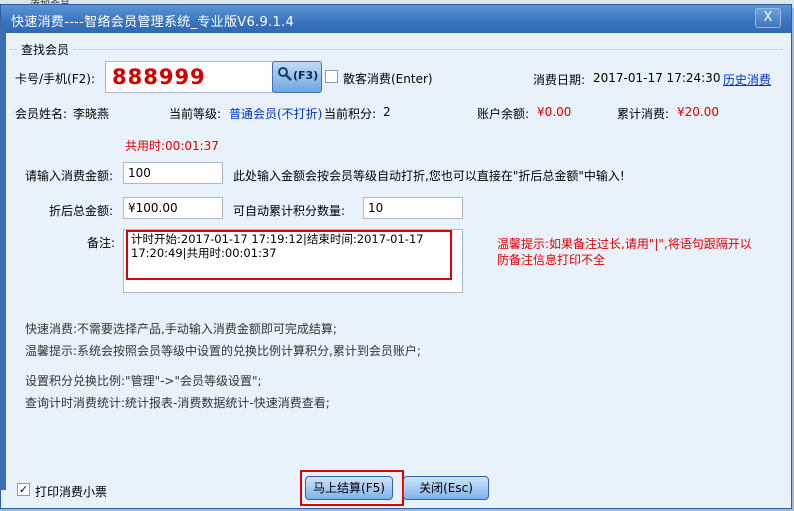 Image resolution: width=794 pixels, height=511 pixels. I want to click on search-button-label: (F3), so click(306, 75).